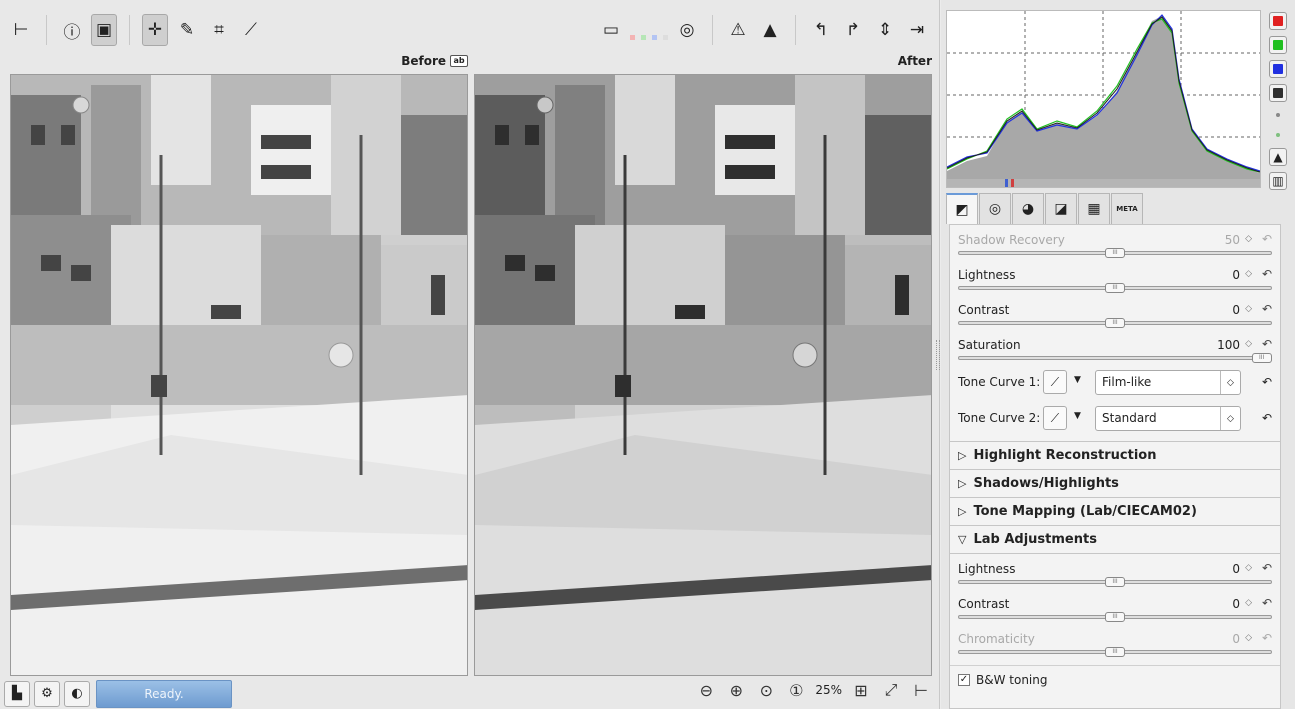 The image size is (1295, 709). What do you see at coordinates (766, 690) in the screenshot?
I see `zoom-fit-icon: ⊙` at bounding box center [766, 690].